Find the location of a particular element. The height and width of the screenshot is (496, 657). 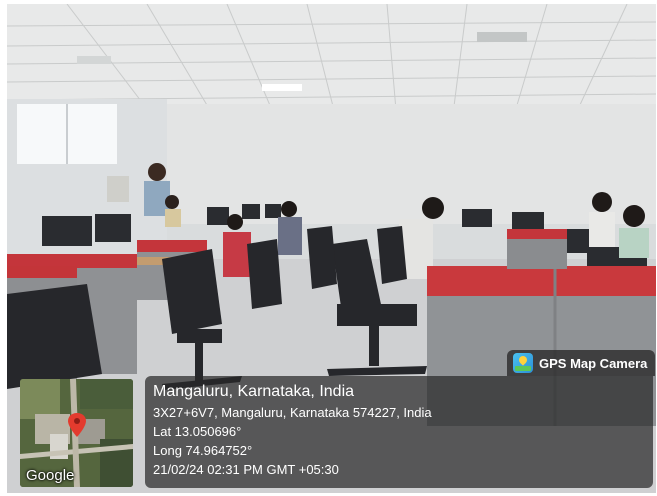

satellite-map-thumbnail: Google is located at coordinates (76, 433).